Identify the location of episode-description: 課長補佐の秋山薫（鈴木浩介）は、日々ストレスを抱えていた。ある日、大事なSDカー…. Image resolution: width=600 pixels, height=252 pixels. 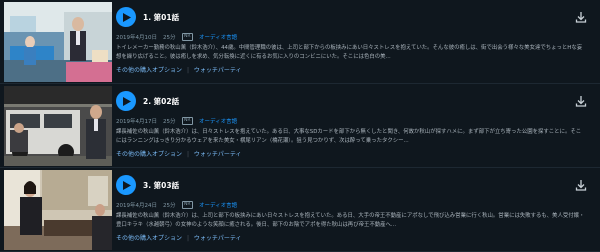
(349, 136).